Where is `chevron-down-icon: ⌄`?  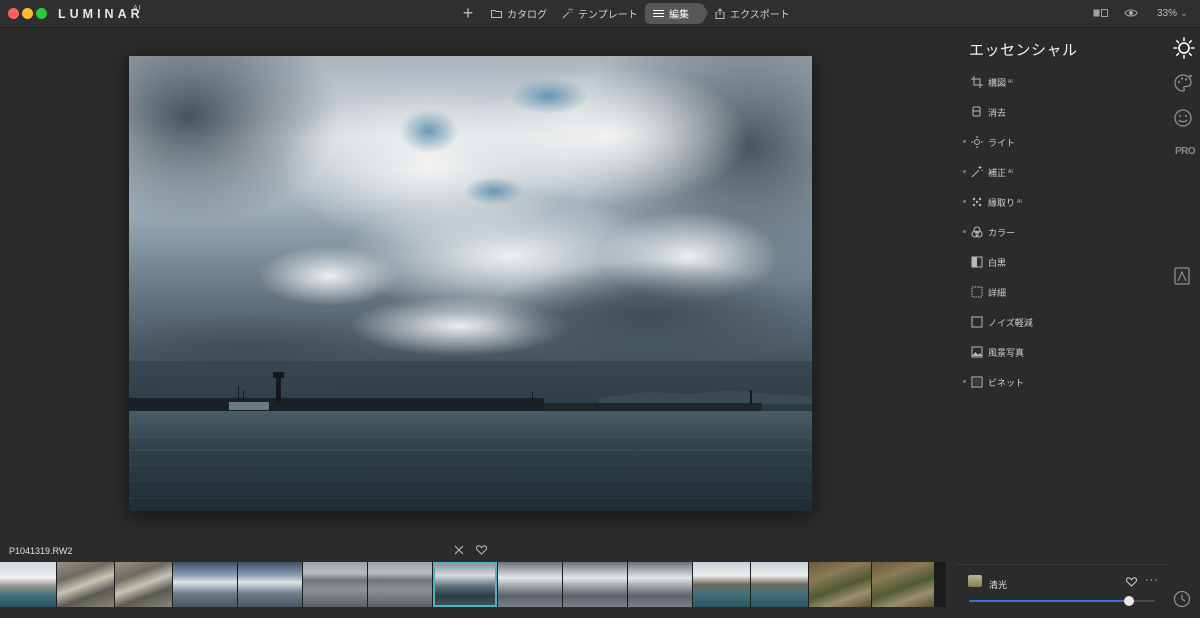 chevron-down-icon: ⌄ is located at coordinates (1184, 13).